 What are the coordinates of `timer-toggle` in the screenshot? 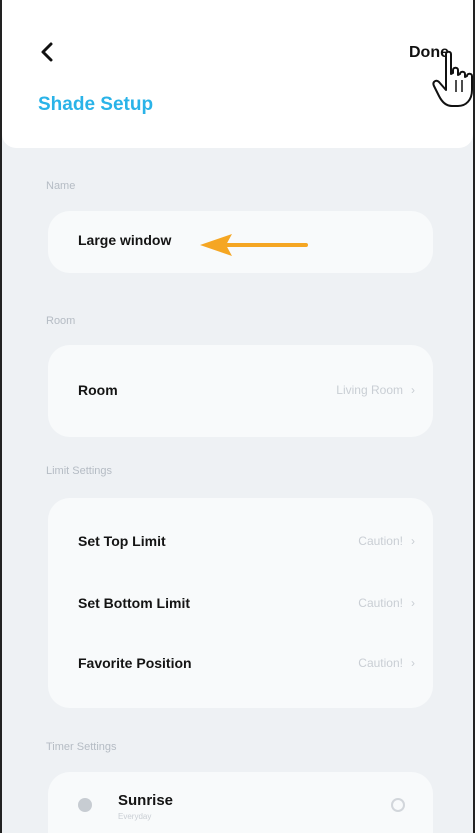 It's located at (398, 805).